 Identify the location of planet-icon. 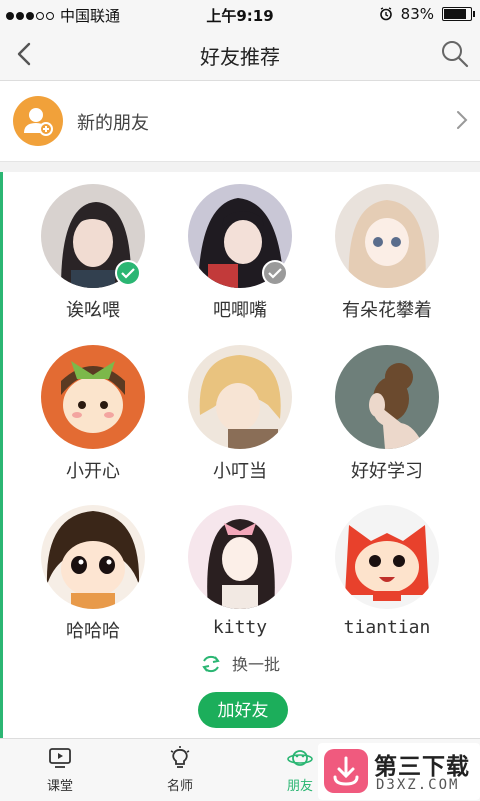
(300, 758).